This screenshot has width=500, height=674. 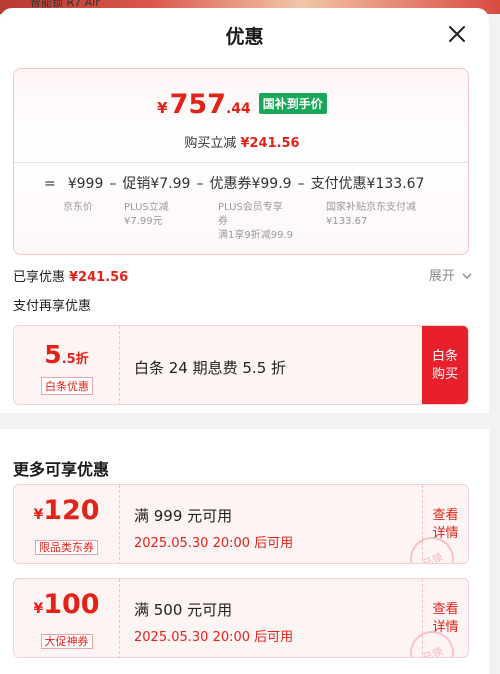 I want to click on card-divider, so click(x=241, y=162).